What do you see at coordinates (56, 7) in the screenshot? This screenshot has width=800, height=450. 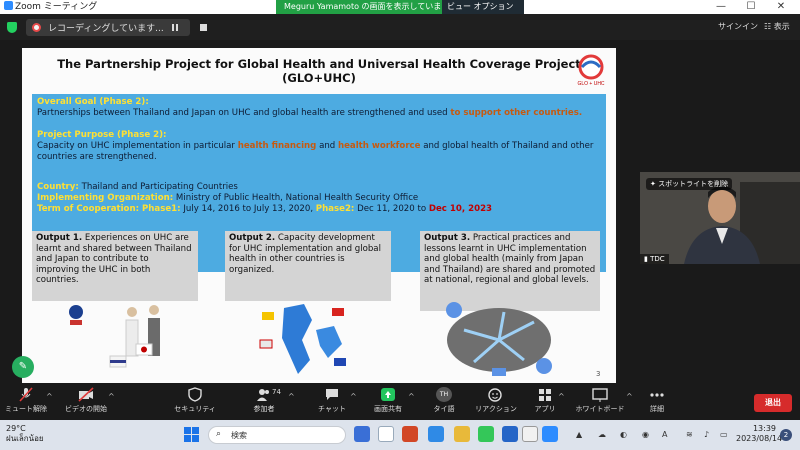 I see `window-title-text: Zoom ミーティング` at bounding box center [56, 7].